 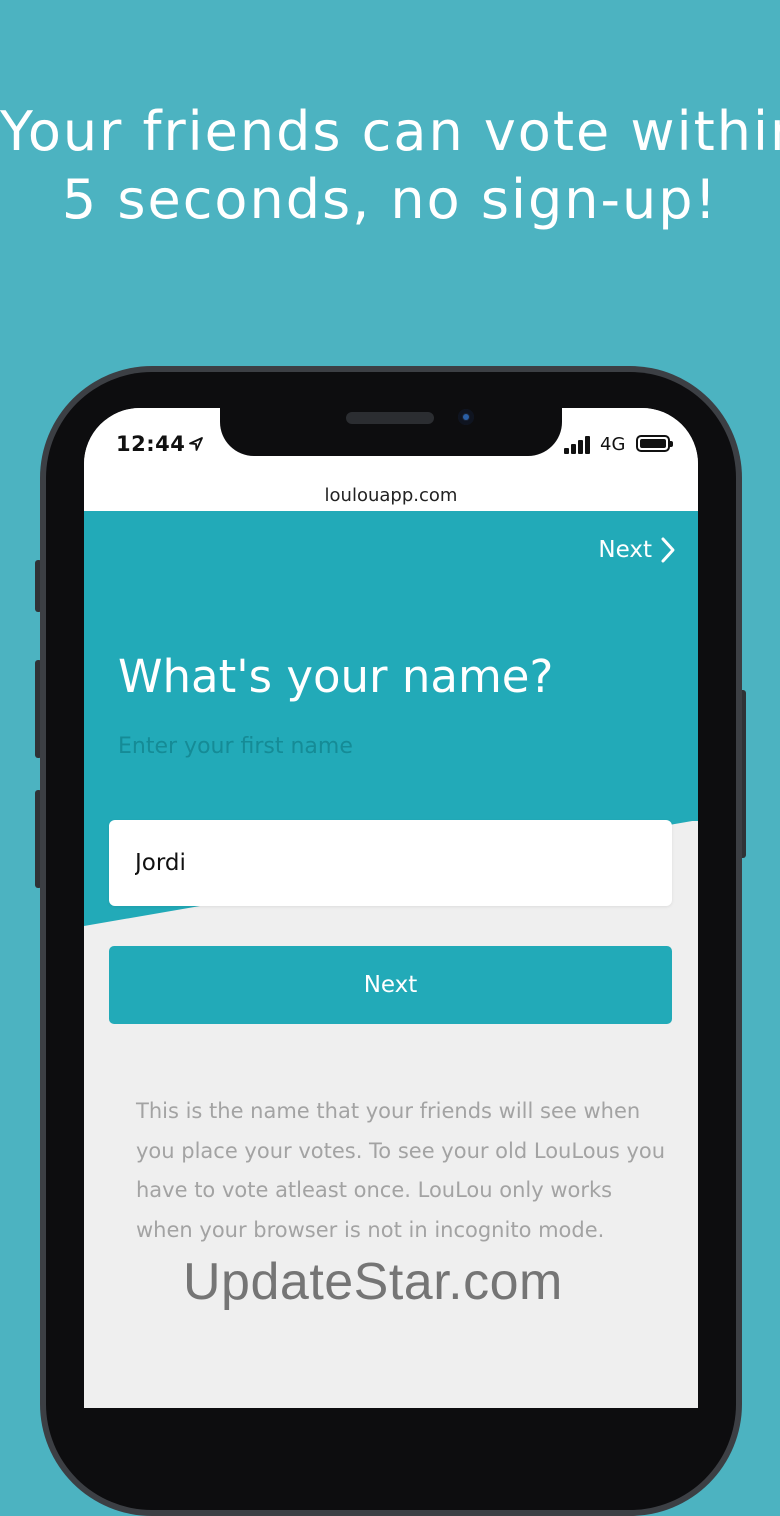 What do you see at coordinates (235, 746) in the screenshot?
I see `page-subtitle: Enter your first name` at bounding box center [235, 746].